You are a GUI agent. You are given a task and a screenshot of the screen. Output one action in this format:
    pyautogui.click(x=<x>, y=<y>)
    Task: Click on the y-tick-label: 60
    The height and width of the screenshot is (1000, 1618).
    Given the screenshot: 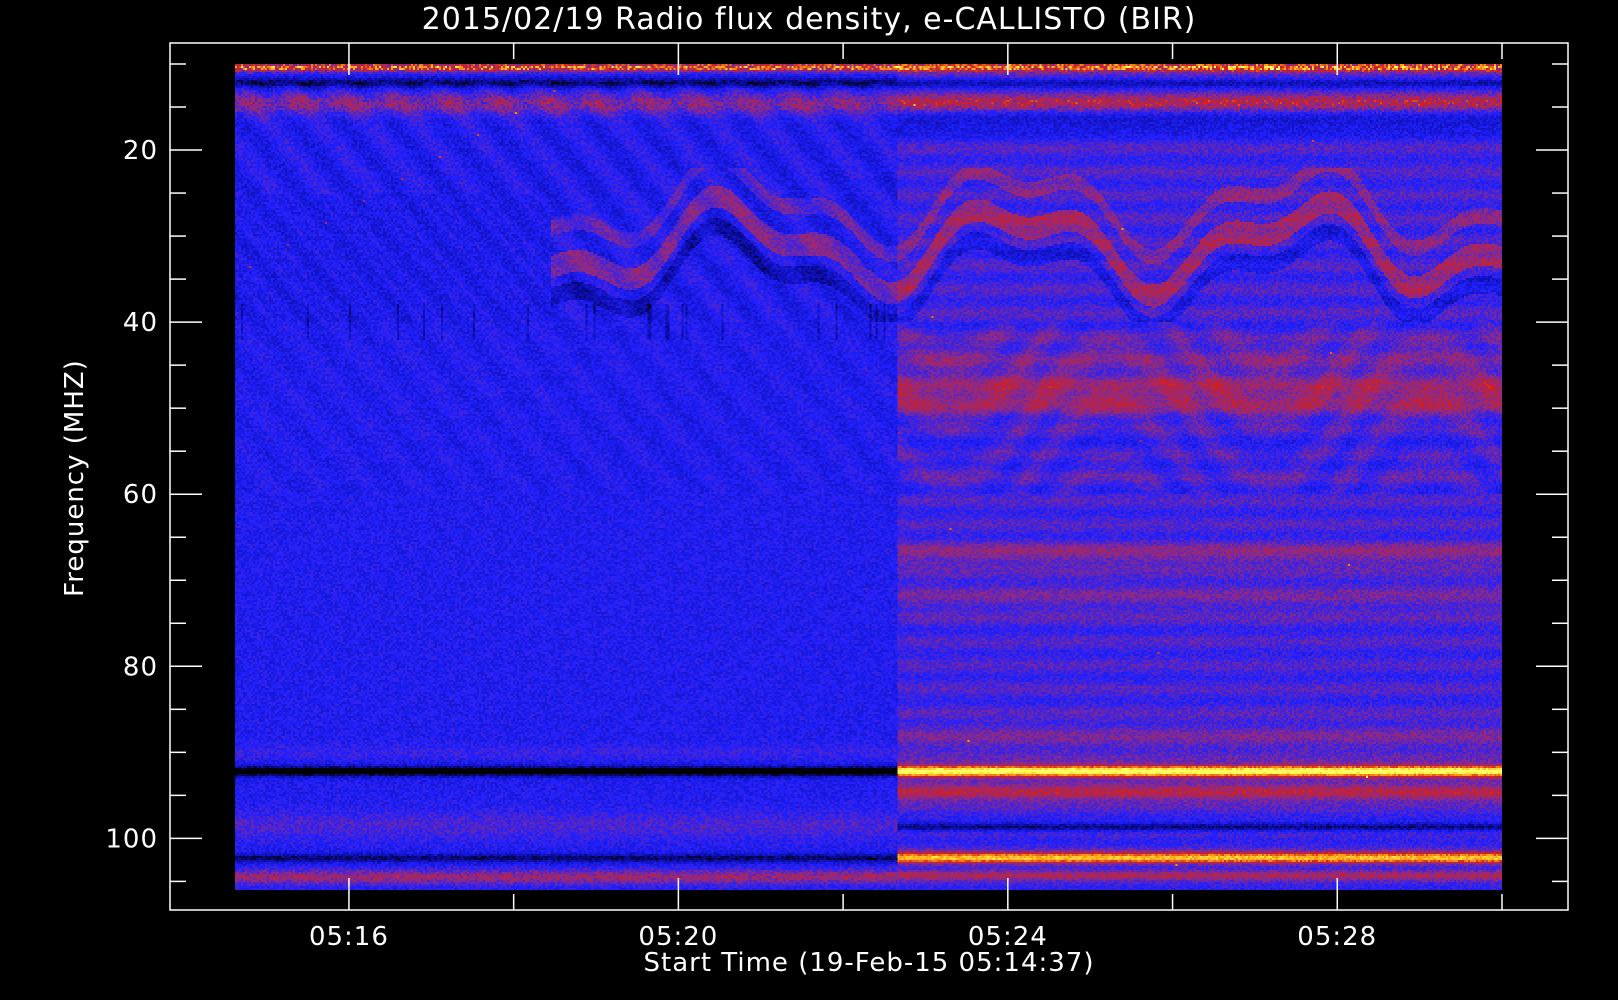 What is the action you would take?
    pyautogui.click(x=140, y=495)
    